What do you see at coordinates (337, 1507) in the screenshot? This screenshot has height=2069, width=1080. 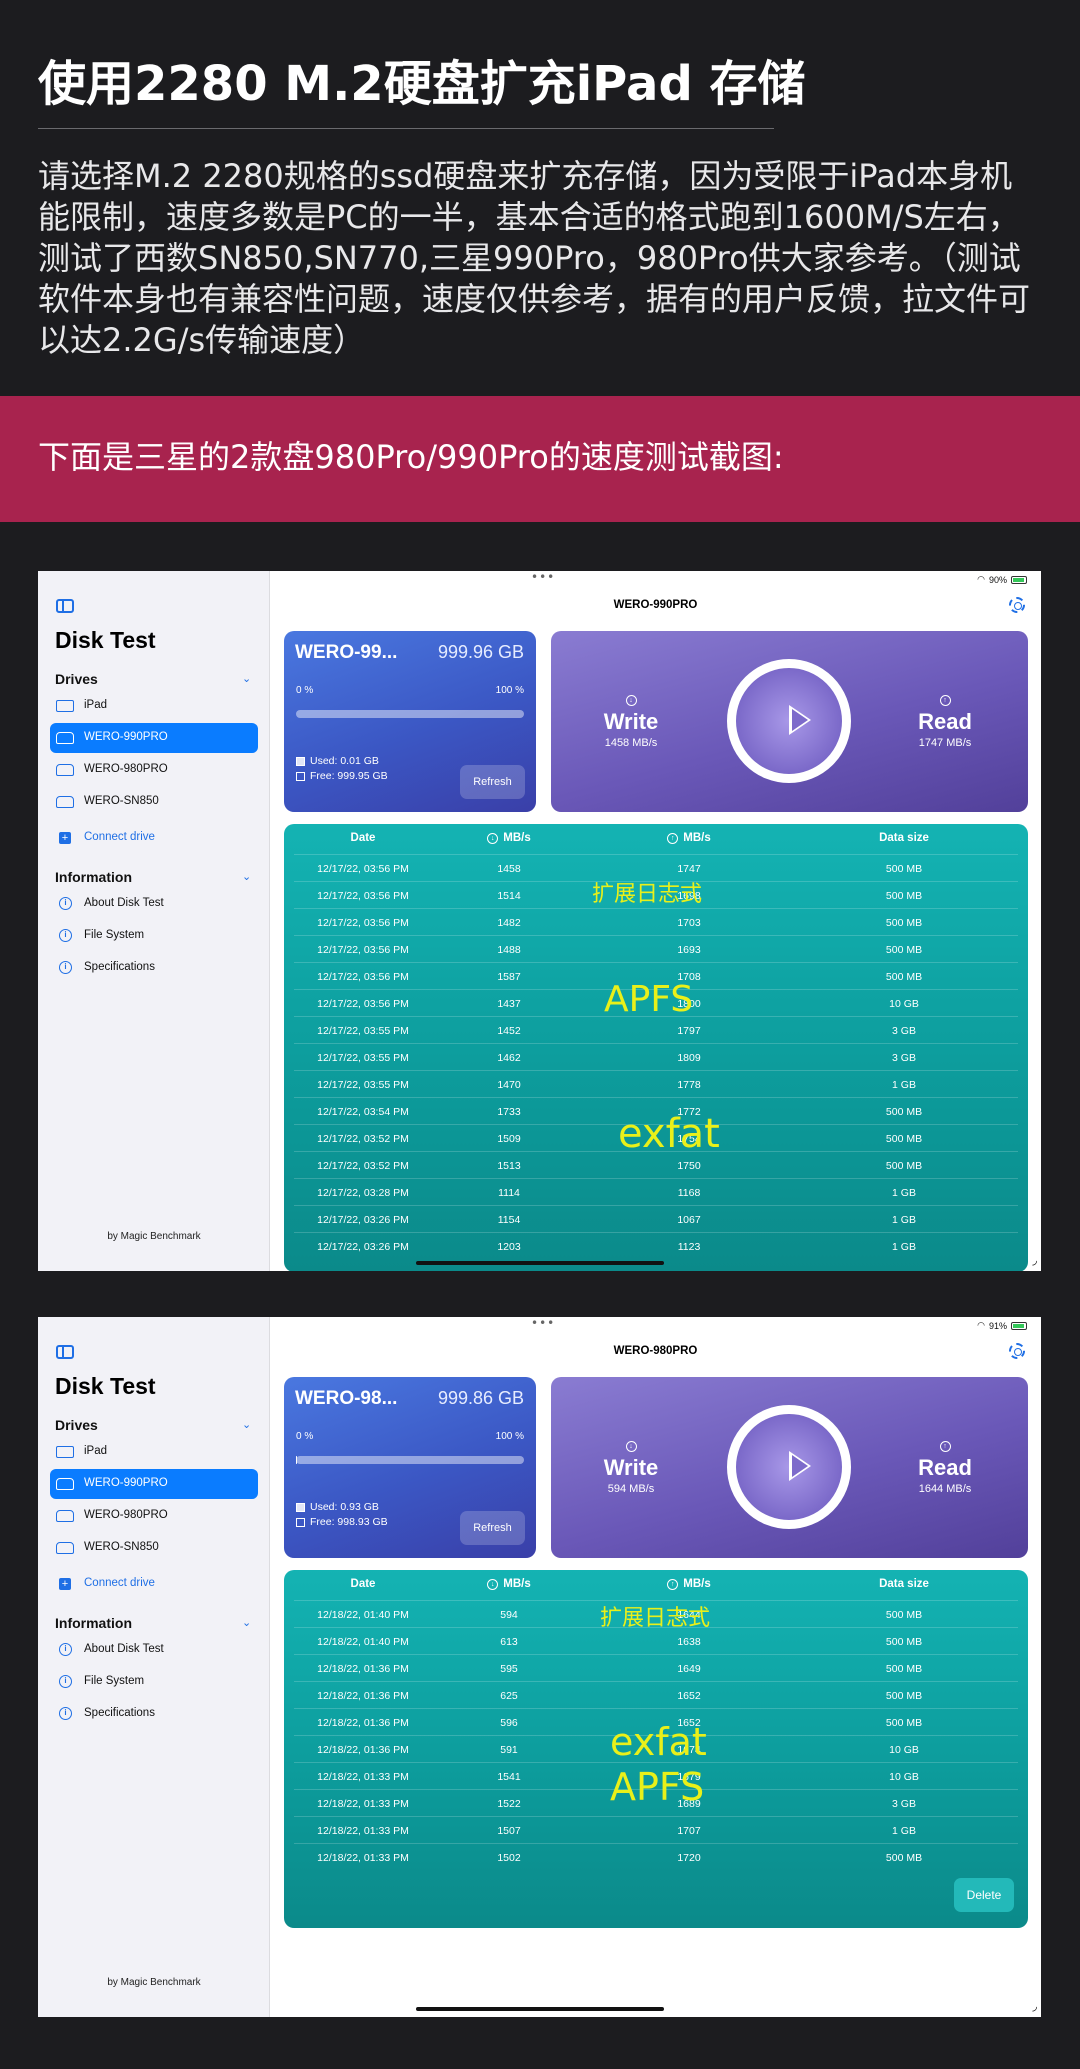 I see `used-legend: Used: 0.93 GB` at bounding box center [337, 1507].